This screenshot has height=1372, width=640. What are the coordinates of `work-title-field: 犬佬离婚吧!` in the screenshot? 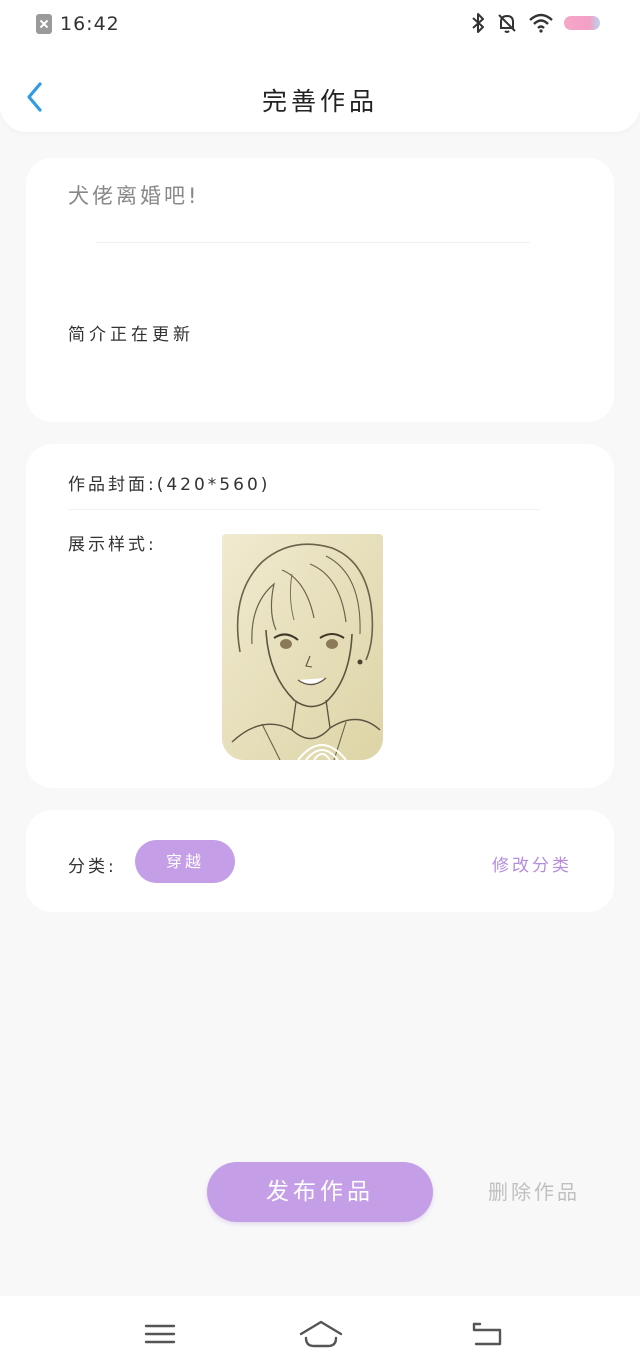 It's located at (133, 195).